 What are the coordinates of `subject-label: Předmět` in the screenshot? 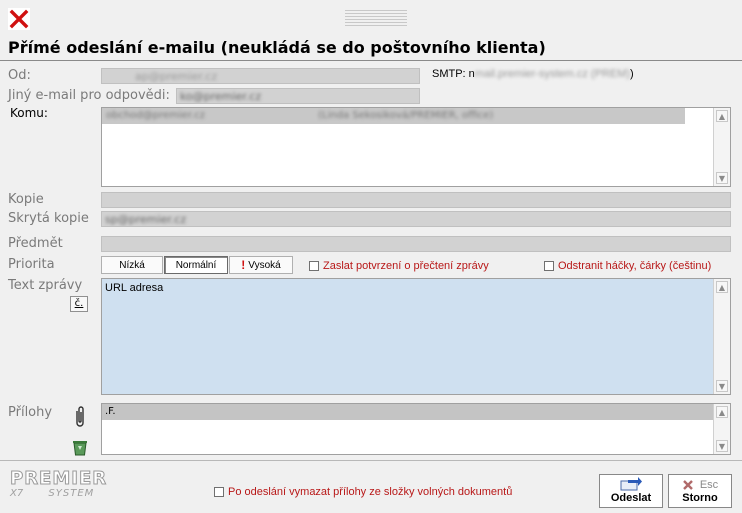 It's located at (35, 243).